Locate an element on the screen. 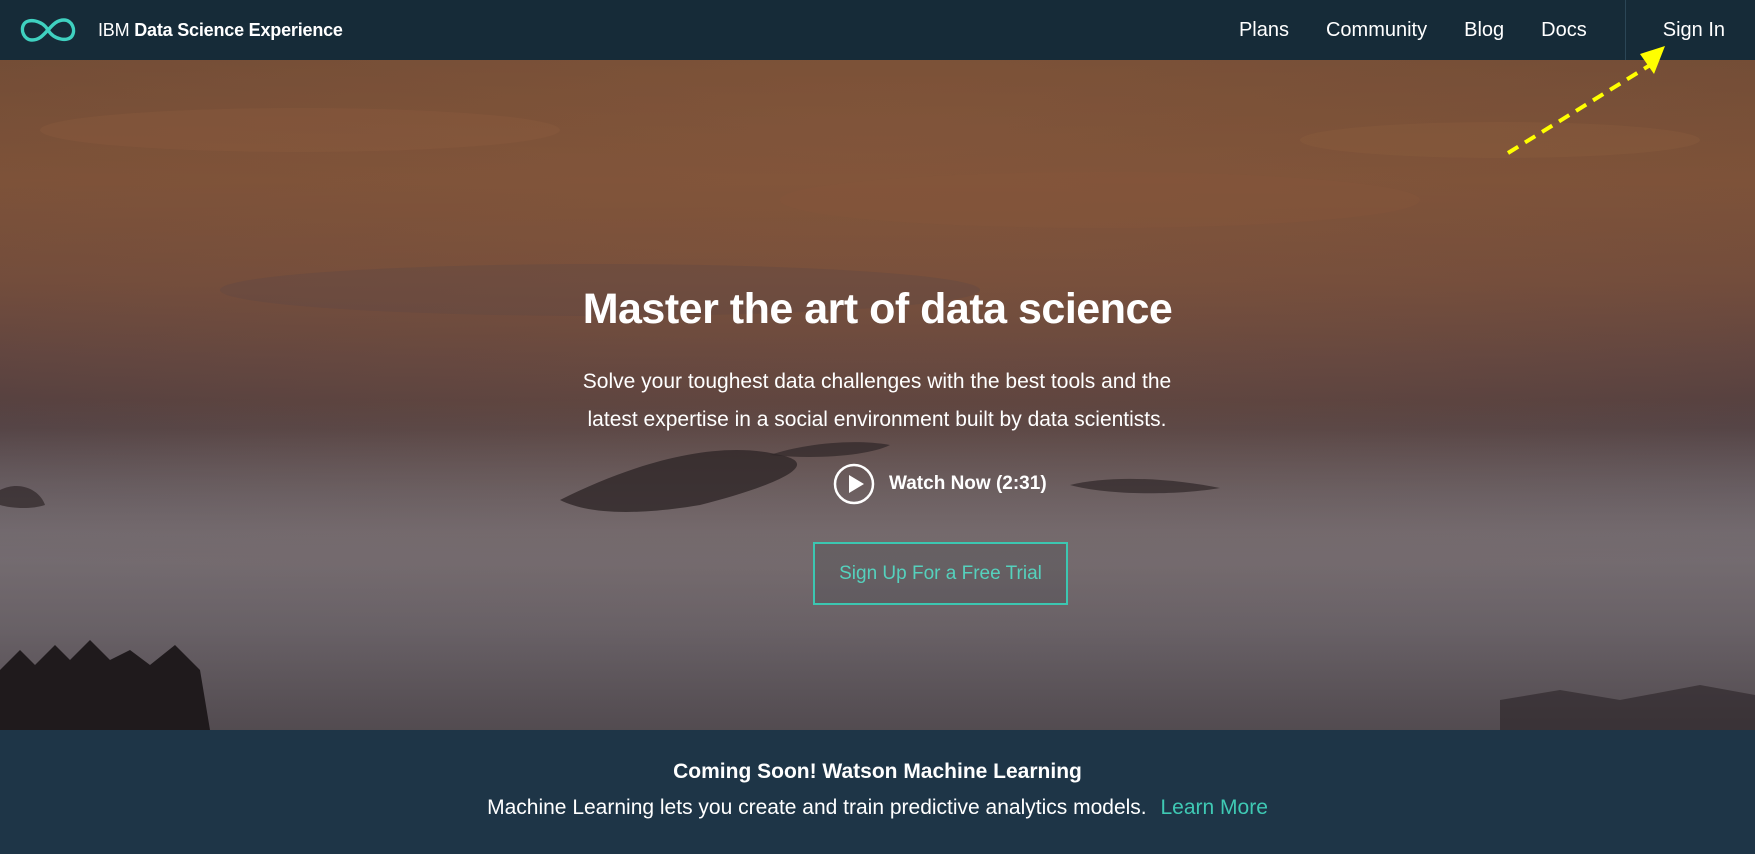 The image size is (1755, 854). nav-blog-link: Blog is located at coordinates (1484, 30).